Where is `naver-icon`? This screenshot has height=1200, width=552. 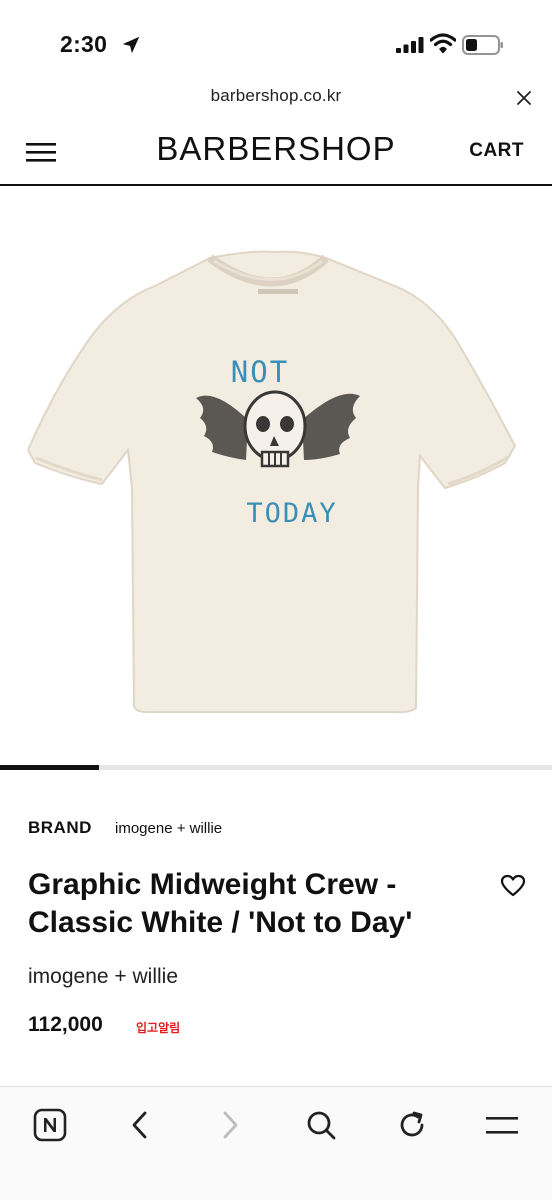
naver-icon is located at coordinates (50, 1125).